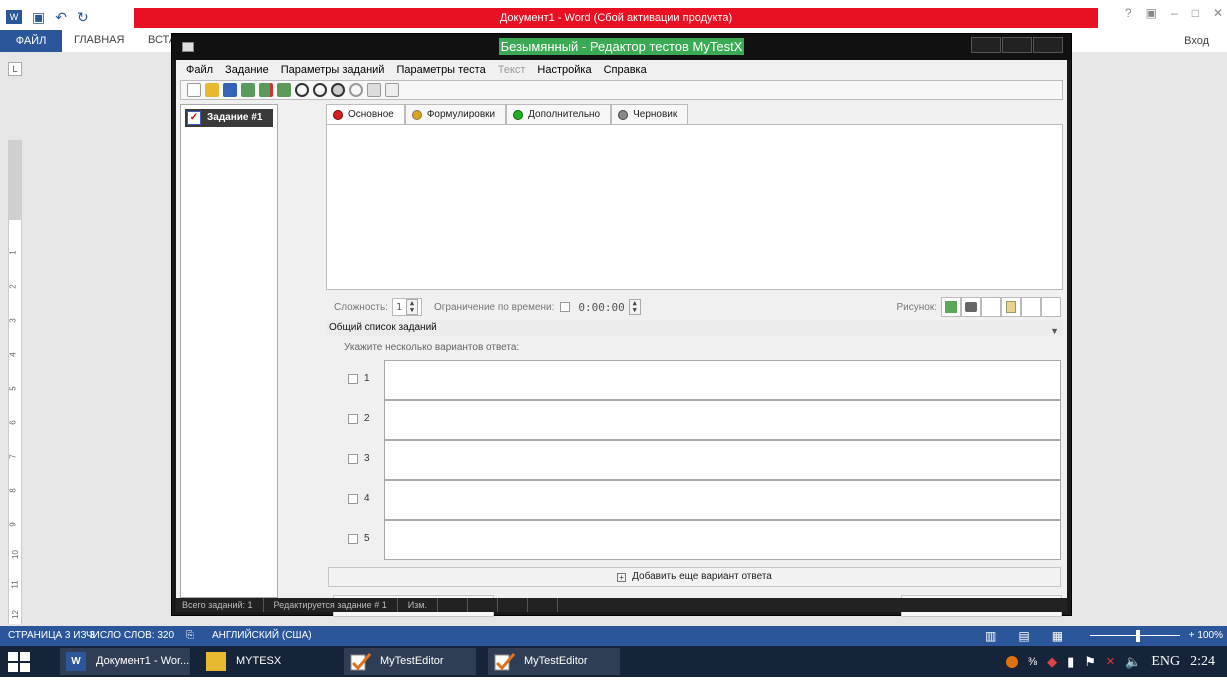 The width and height of the screenshot is (1227, 683). What do you see at coordinates (455, 114) in the screenshot?
I see `tab-wordings: Формулировки` at bounding box center [455, 114].